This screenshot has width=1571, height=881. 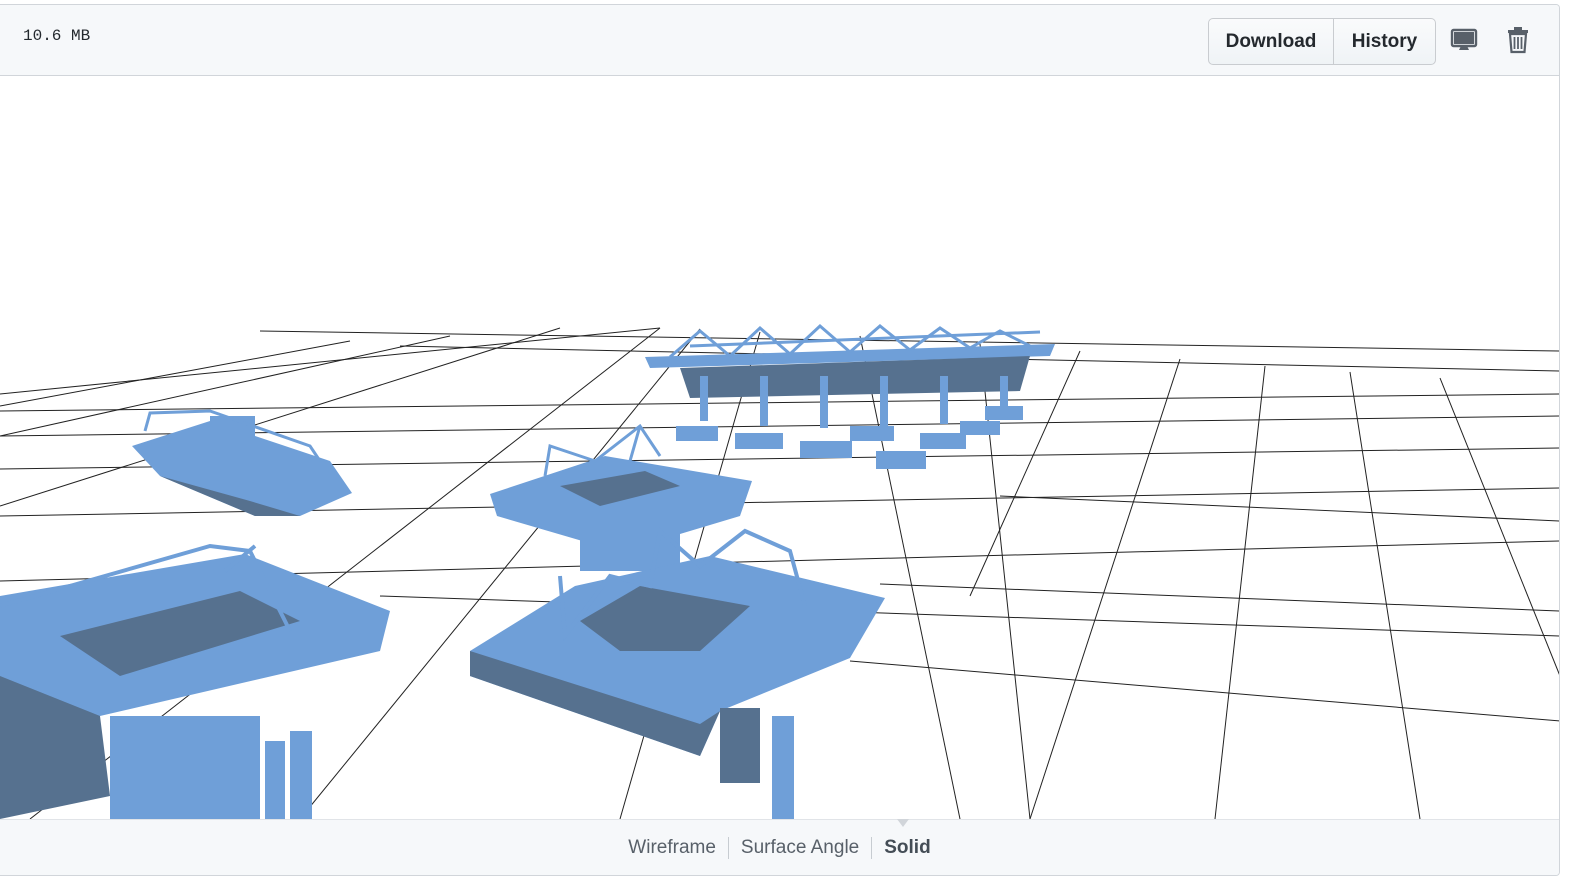 I want to click on wireframe-mode-button: Wireframe, so click(x=672, y=848).